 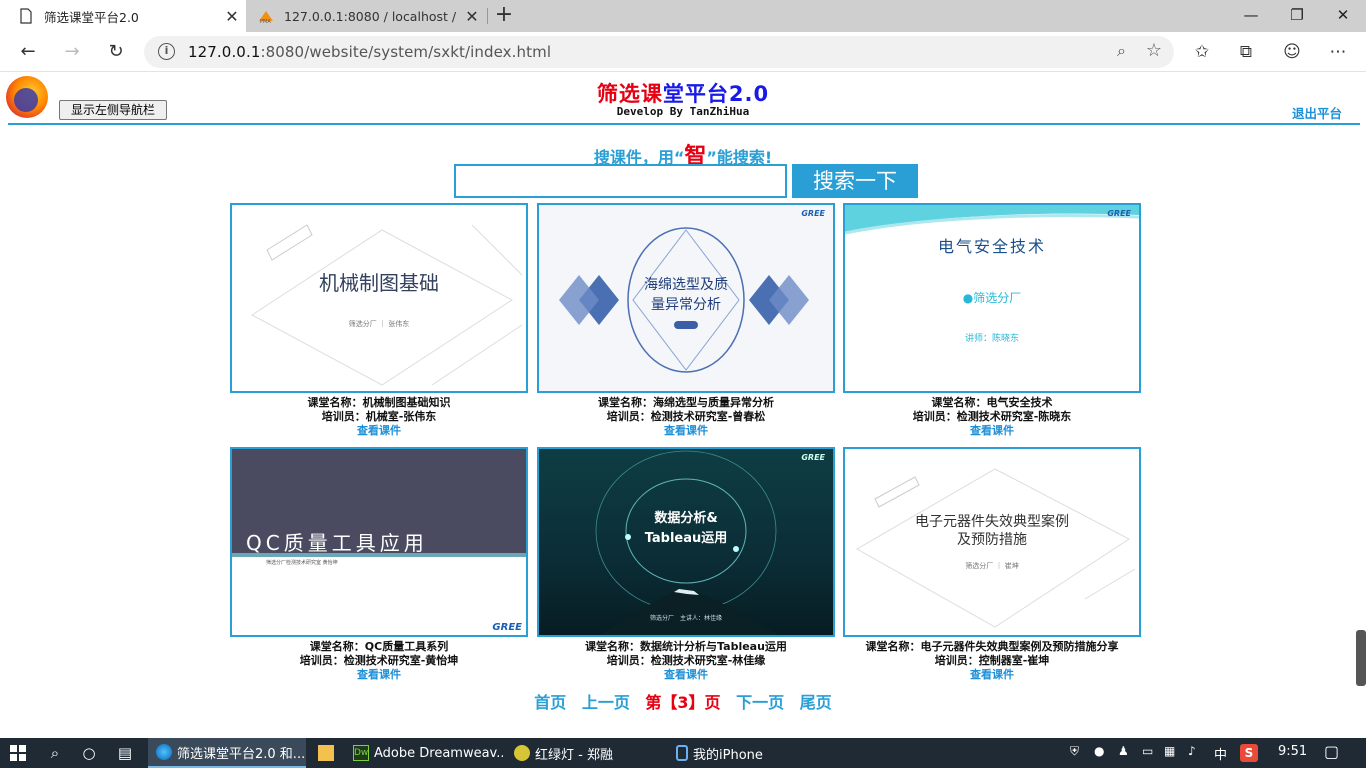 What do you see at coordinates (1154, 50) in the screenshot?
I see `add-favorite-icon: ☆` at bounding box center [1154, 50].